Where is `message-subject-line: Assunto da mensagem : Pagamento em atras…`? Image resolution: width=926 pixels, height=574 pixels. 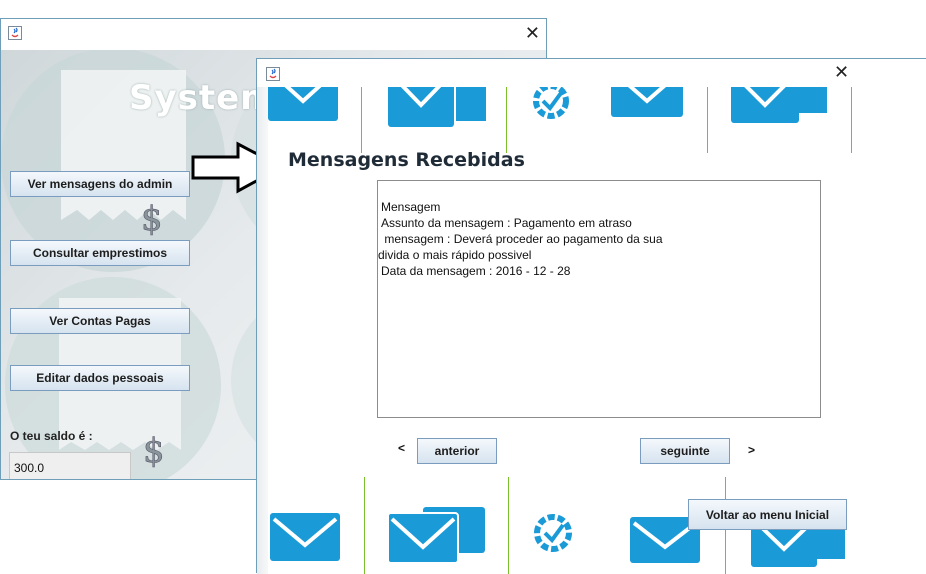
message-subject-line: Assunto da mensagem : Pagamento em atras… is located at coordinates (506, 223).